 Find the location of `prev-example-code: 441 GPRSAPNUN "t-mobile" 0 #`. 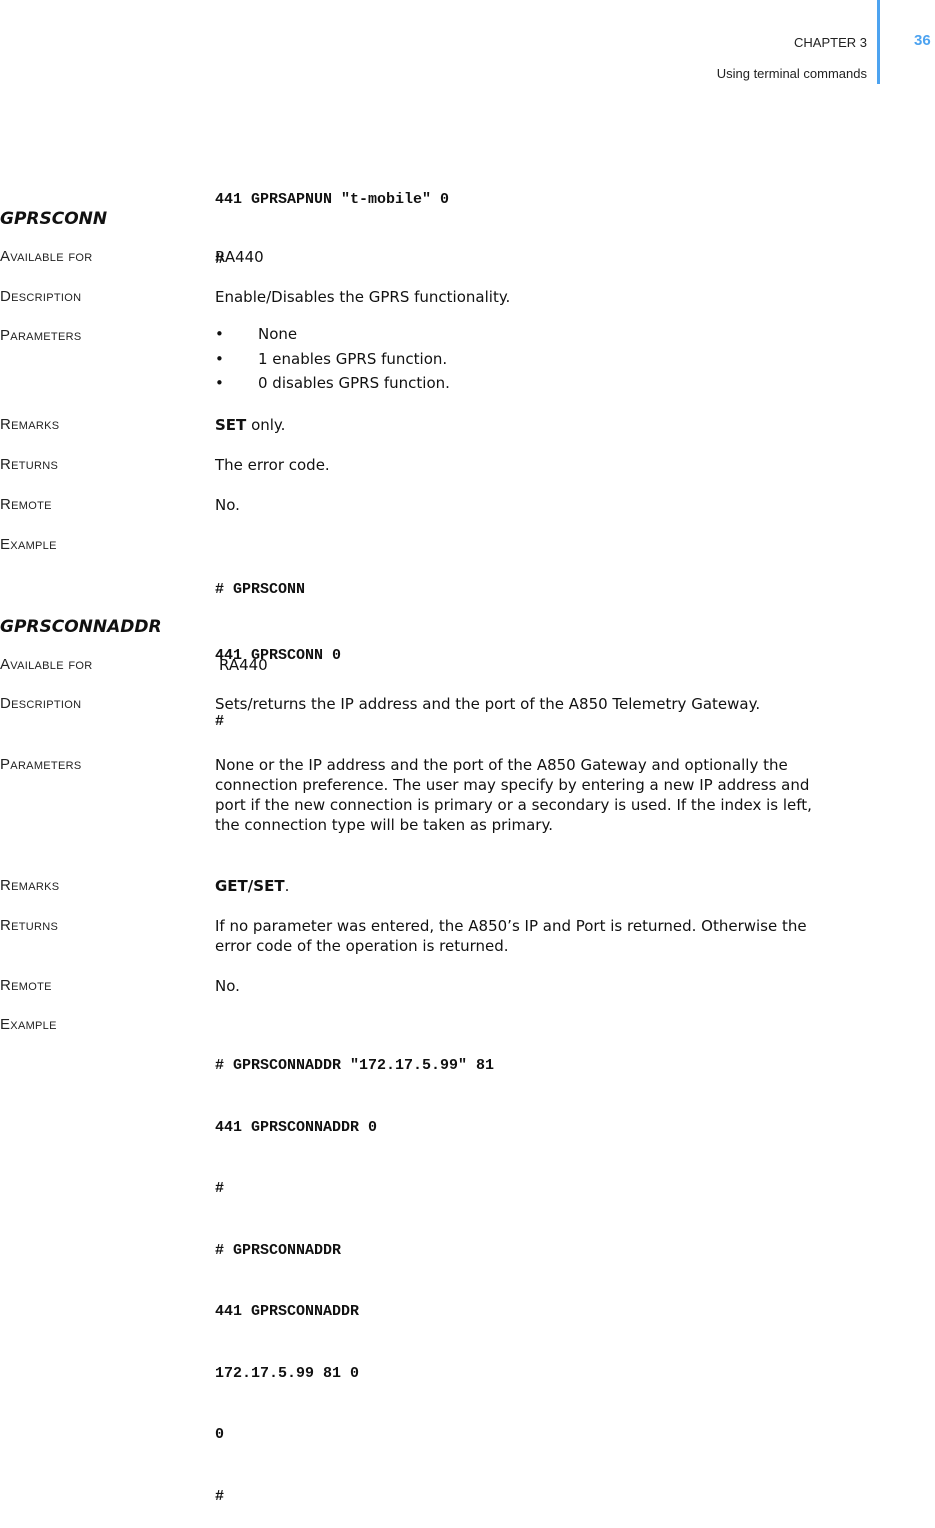

prev-example-code: 441 GPRSAPNUN "t-mobile" 0 # is located at coordinates (332, 220).